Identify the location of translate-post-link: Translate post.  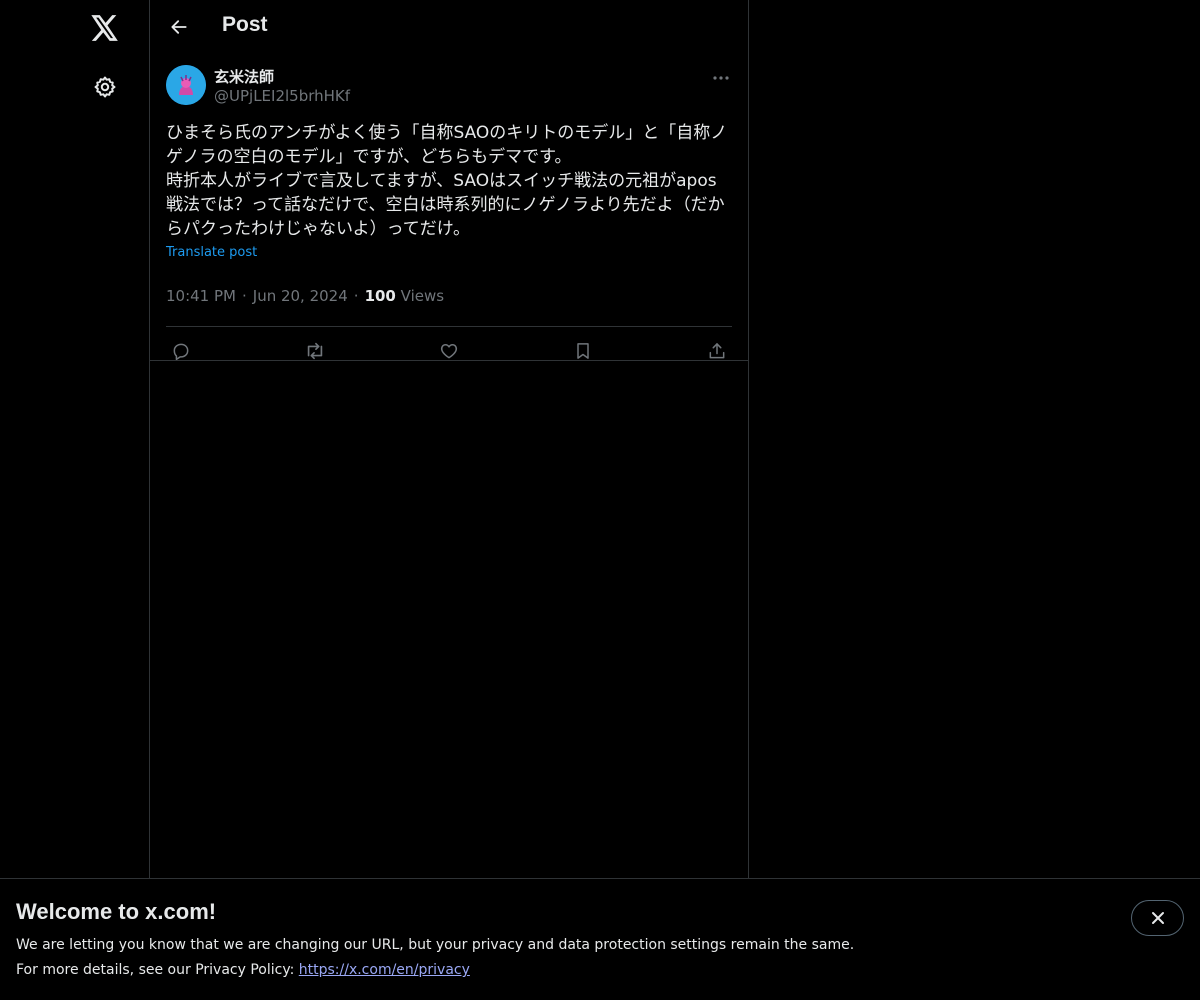
(211, 252).